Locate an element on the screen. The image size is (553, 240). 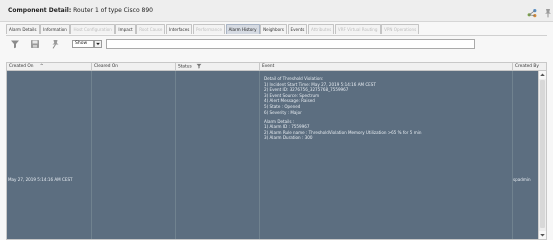
event-line: 6) Severity : Major is located at coordinates (283, 112).